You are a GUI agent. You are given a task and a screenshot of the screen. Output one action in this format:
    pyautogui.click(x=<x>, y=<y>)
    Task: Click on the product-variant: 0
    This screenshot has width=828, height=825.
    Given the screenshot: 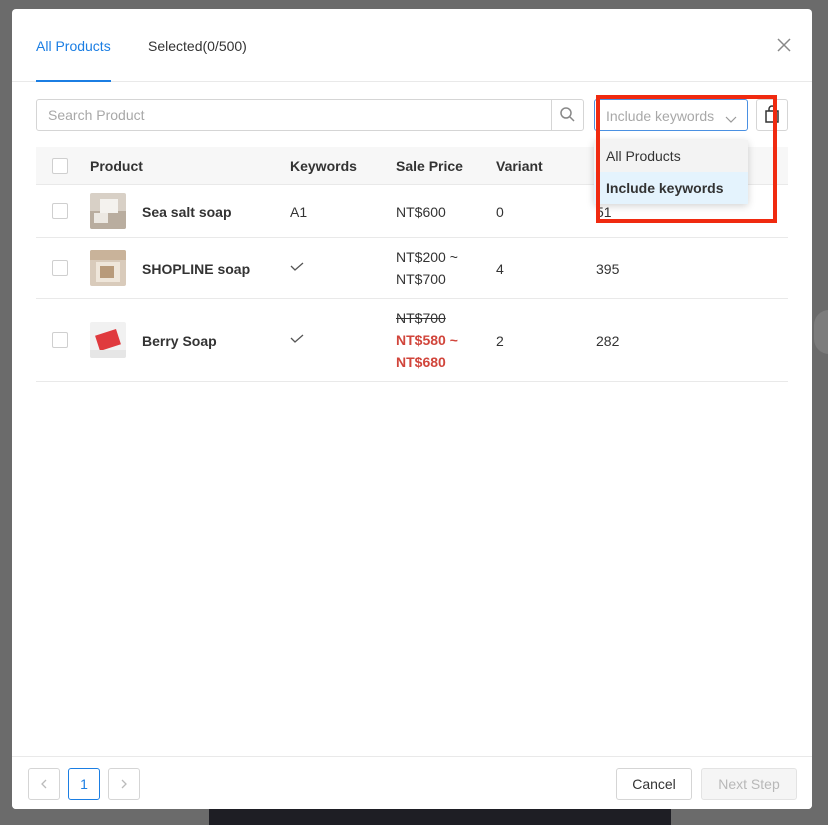 What is the action you would take?
    pyautogui.click(x=500, y=212)
    